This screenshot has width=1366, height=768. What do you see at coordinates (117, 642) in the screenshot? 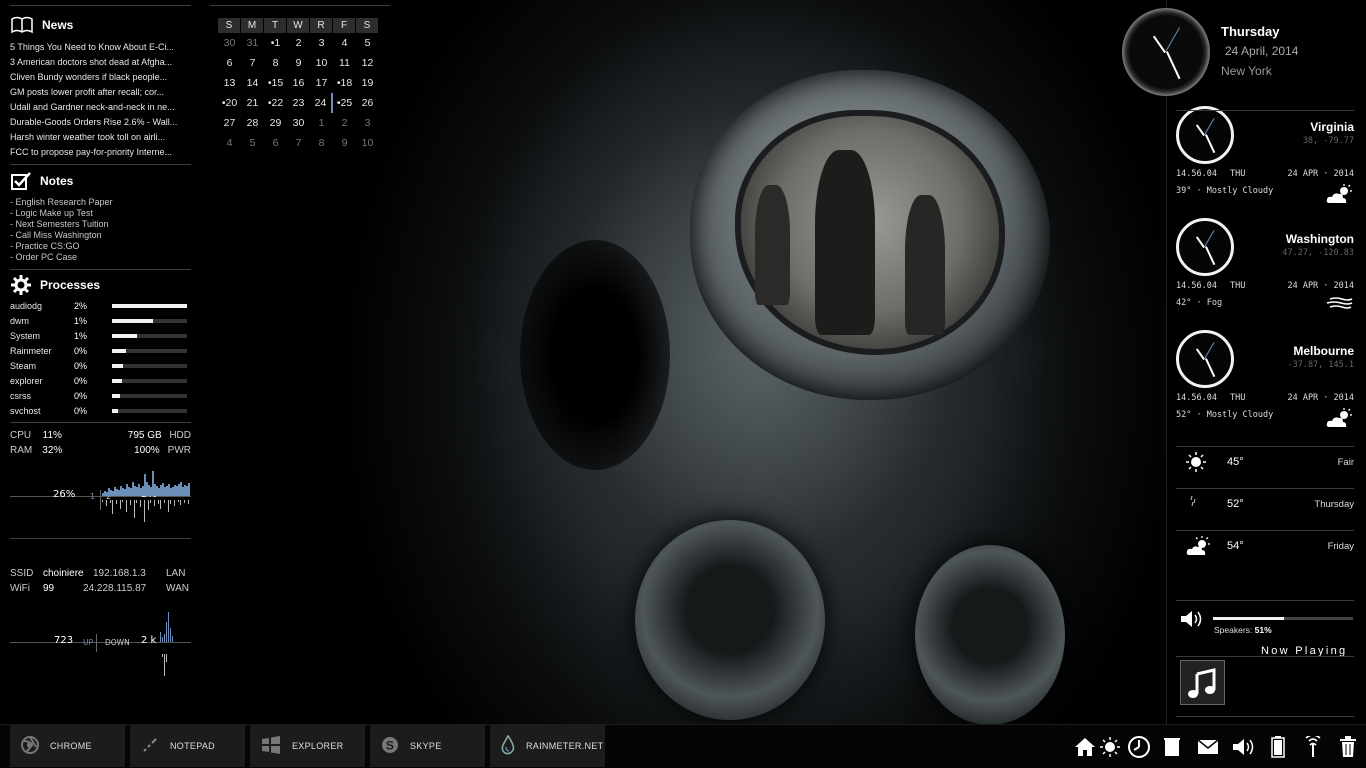
I see `download-label: DOWN` at bounding box center [117, 642].